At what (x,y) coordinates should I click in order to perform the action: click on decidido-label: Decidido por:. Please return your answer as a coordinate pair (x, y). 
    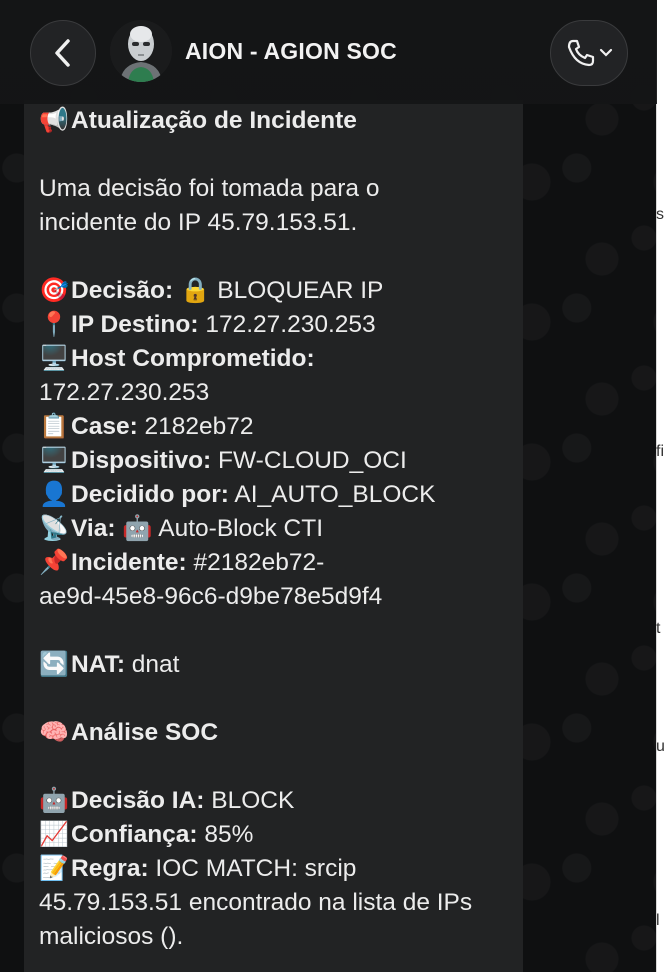
    Looking at the image, I should click on (150, 494).